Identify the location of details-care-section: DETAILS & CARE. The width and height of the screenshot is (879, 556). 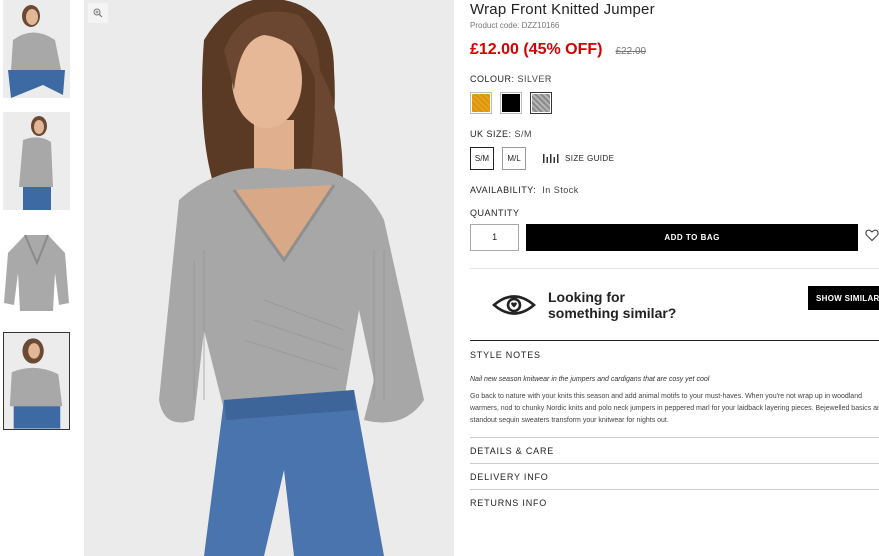
(674, 450).